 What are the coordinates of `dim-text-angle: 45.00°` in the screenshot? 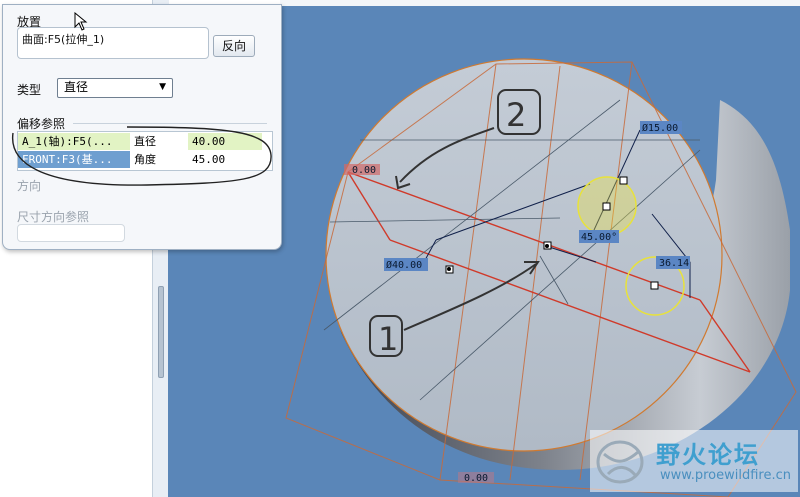 It's located at (599, 237).